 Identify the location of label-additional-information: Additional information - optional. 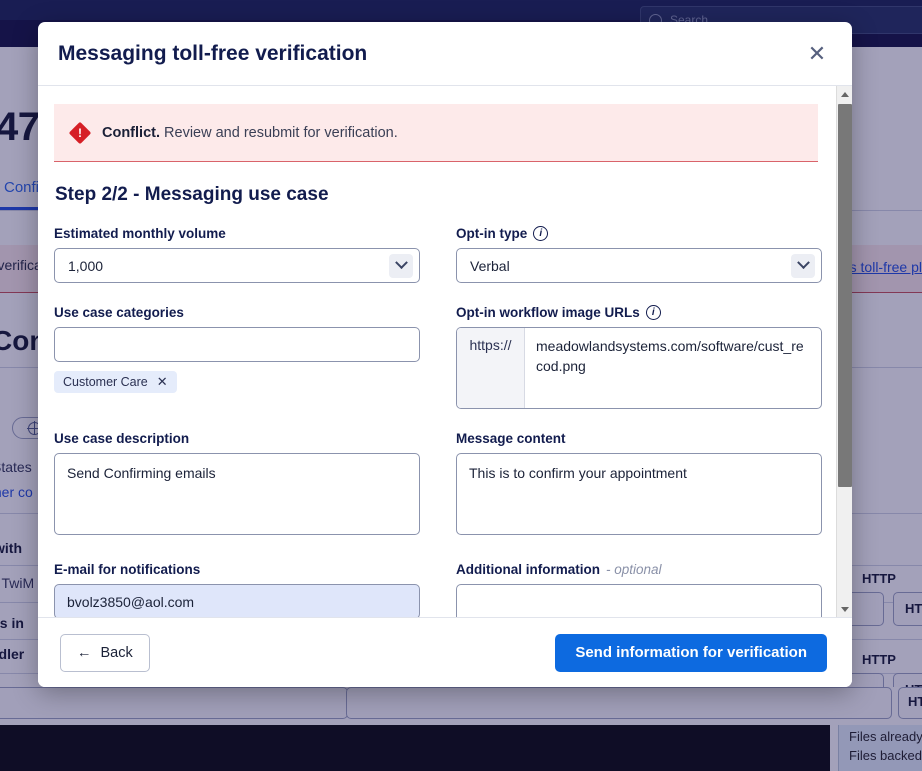
(639, 569).